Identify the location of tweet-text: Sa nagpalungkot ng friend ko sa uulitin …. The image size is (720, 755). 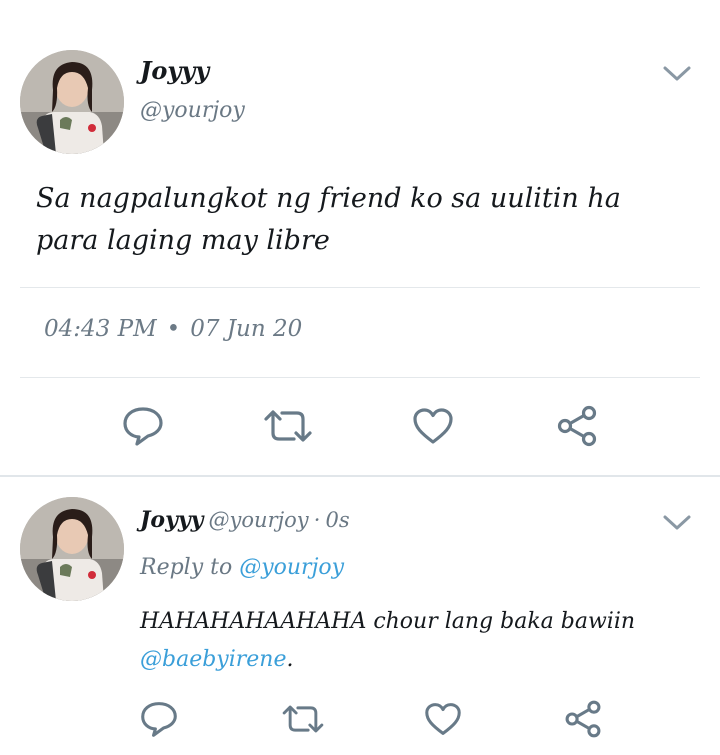
(328, 219).